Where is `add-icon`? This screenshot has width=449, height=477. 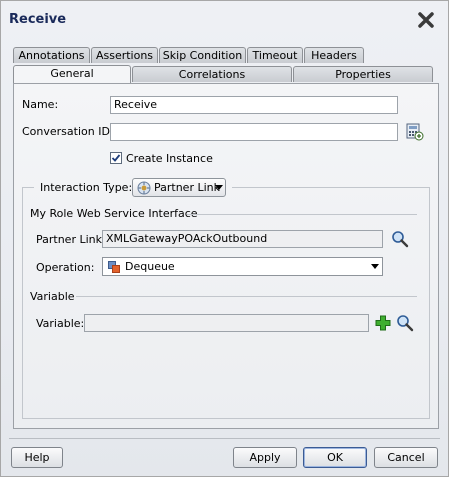 add-icon is located at coordinates (383, 323).